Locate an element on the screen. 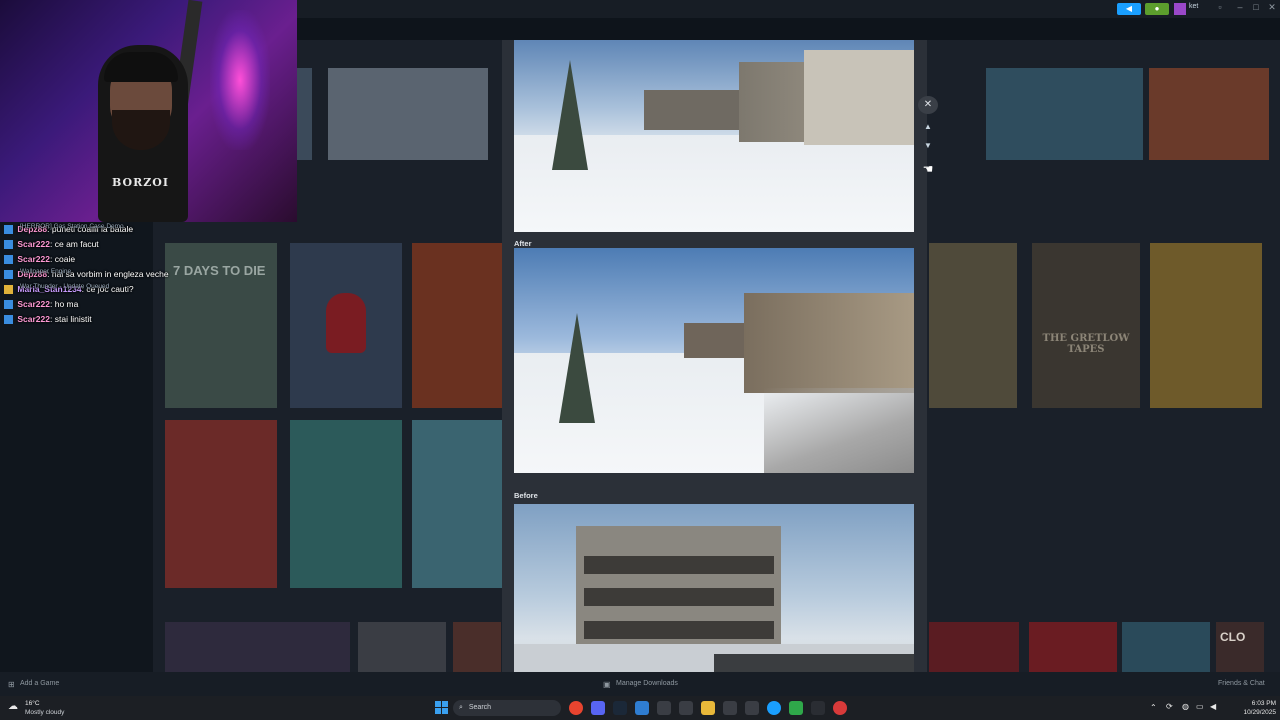 Image resolution: width=1280 pixels, height=720 pixels. add-game-button: Add a Game is located at coordinates (39, 683).